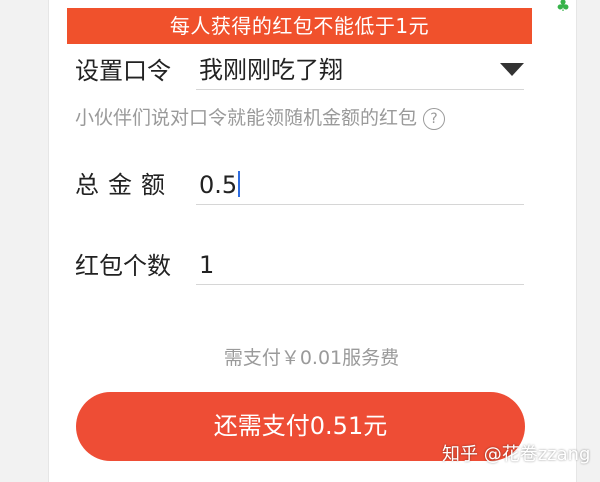  I want to click on amount-value: 0.5, so click(218, 185).